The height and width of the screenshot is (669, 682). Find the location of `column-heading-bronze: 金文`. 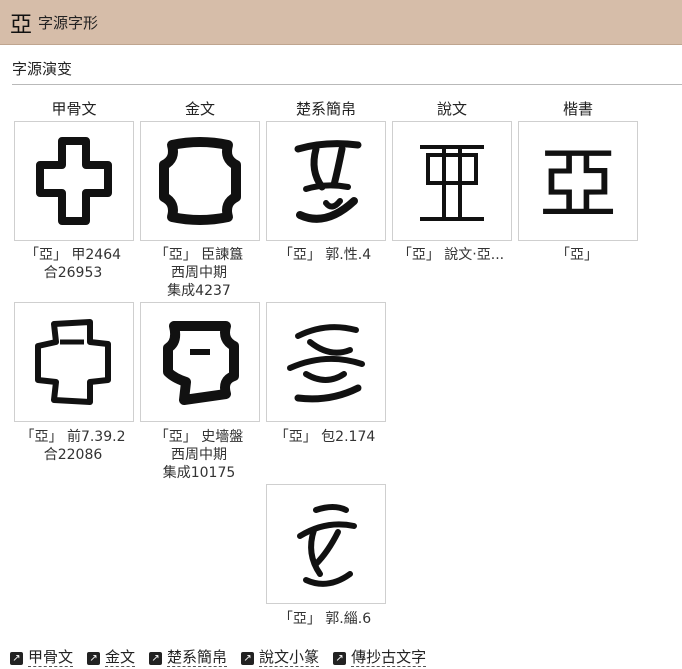

column-heading-bronze: 金文 is located at coordinates (199, 109).